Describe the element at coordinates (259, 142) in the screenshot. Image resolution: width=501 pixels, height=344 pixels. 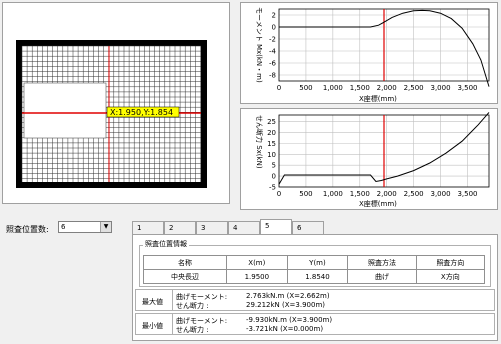
I see `shear-y-axis-label: せん断力 Sx(kN)` at that location.